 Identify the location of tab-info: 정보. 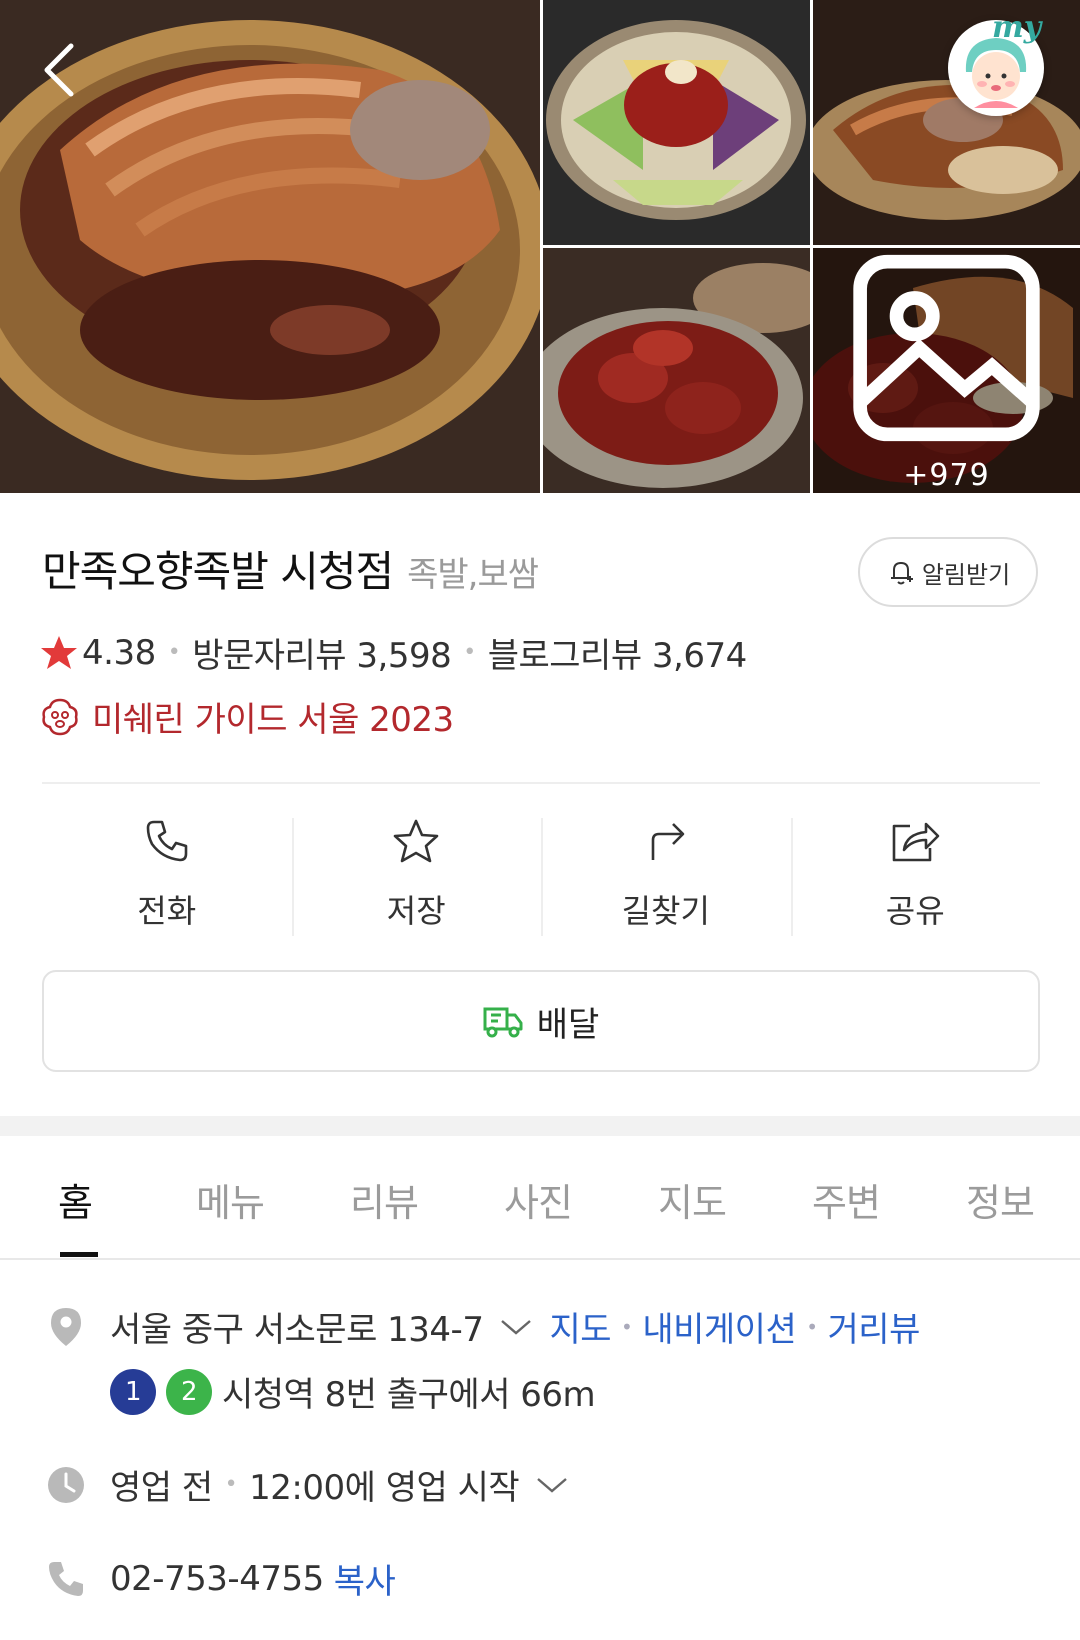
(1000, 1199).